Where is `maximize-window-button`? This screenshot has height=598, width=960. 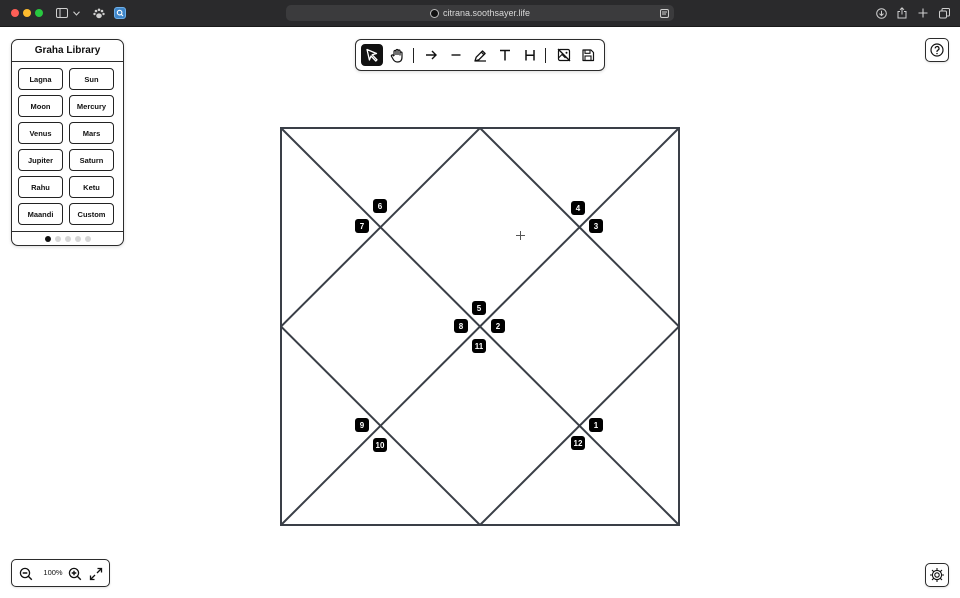 maximize-window-button is located at coordinates (39, 13).